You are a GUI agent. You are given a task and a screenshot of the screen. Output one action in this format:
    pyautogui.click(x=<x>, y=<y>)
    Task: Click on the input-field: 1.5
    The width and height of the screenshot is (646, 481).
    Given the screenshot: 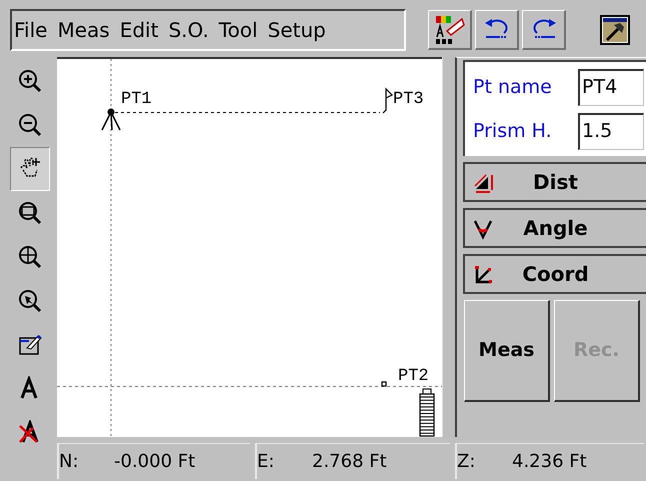 What is the action you would take?
    pyautogui.click(x=611, y=131)
    